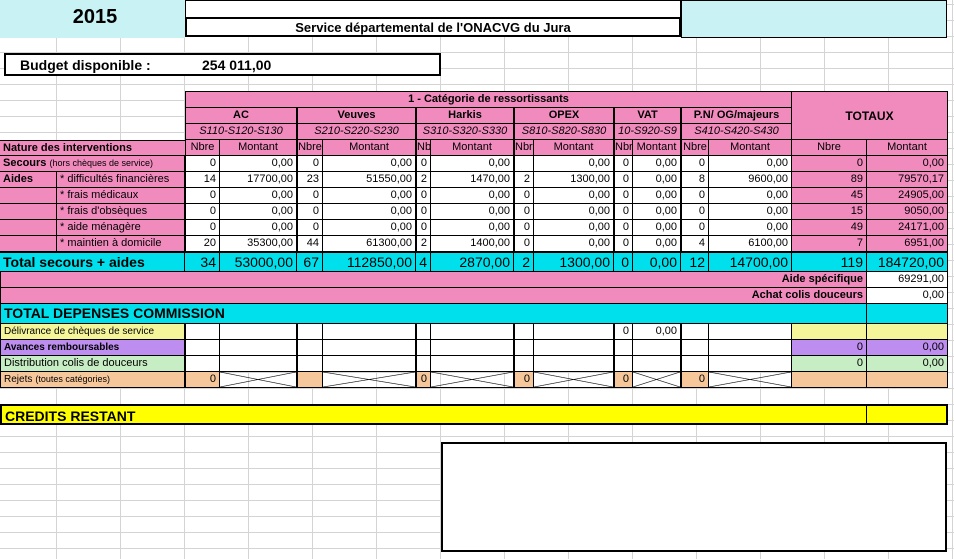 This screenshot has width=954, height=559. Describe the element at coordinates (258, 212) in the screenshot. I see `aide-2-montant-0: 0,00` at that location.